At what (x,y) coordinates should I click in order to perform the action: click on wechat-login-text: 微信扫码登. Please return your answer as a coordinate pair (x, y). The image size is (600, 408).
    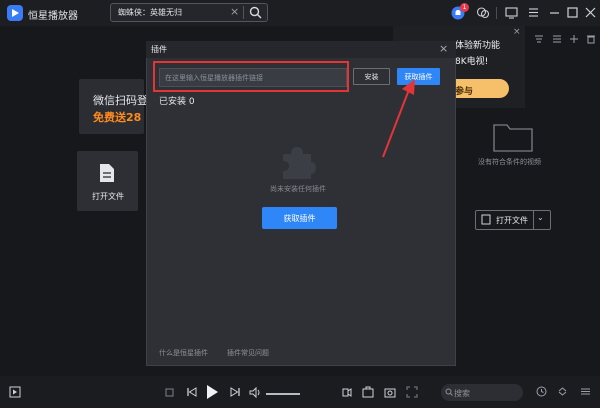
    Looking at the image, I should click on (120, 100).